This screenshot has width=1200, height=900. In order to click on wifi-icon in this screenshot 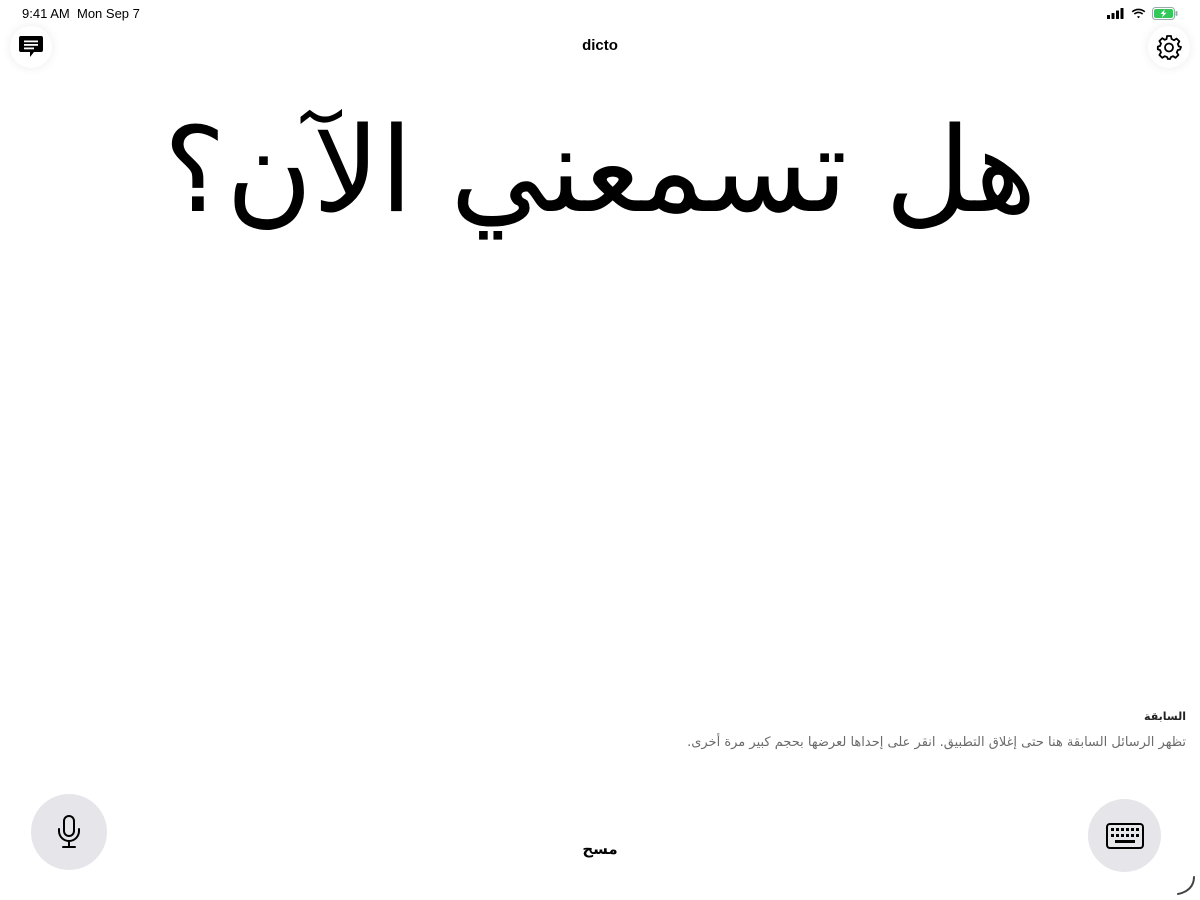, I will do `click(1138, 13)`.